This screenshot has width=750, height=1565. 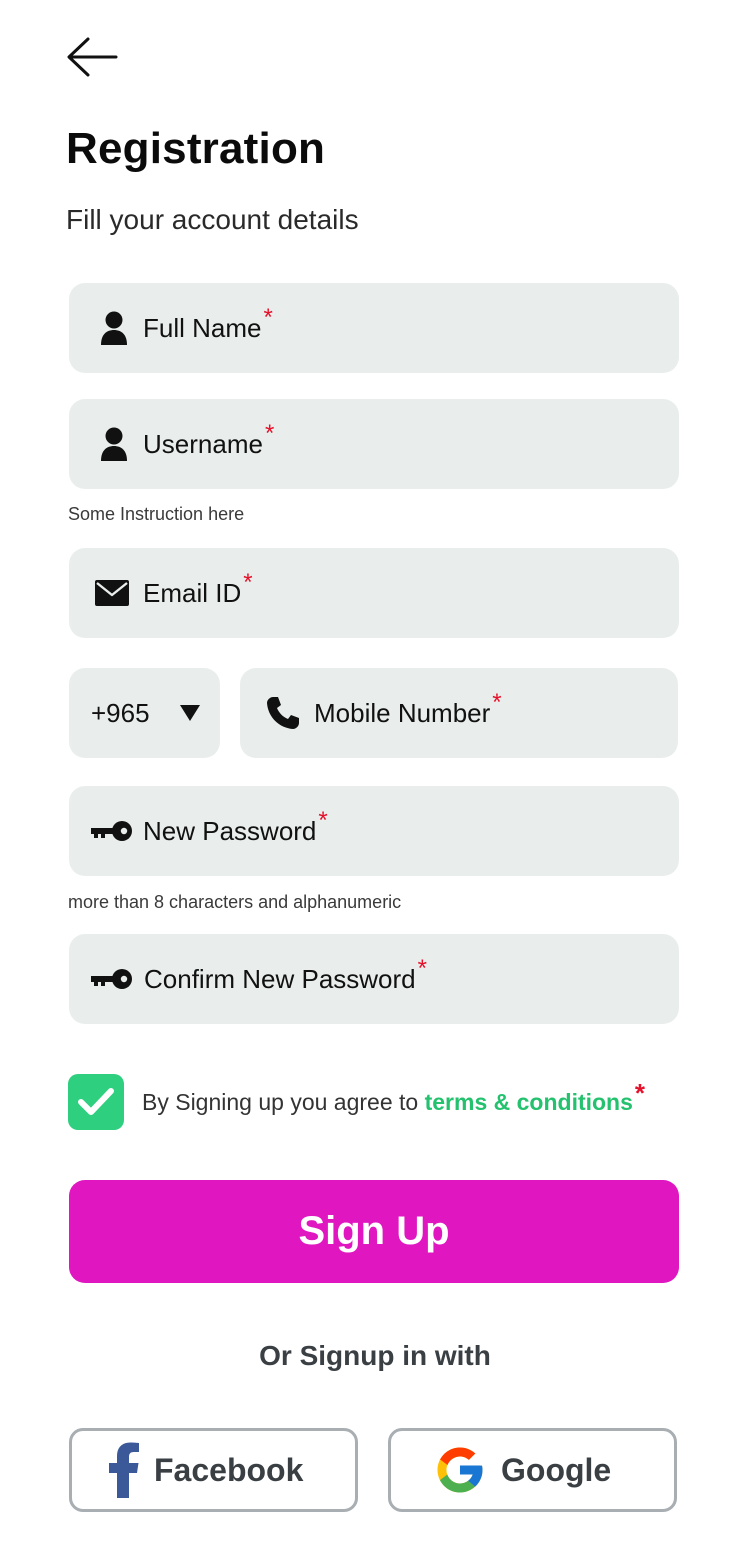 What do you see at coordinates (280, 978) in the screenshot?
I see `confirm-password-label: Confirm New Password` at bounding box center [280, 978].